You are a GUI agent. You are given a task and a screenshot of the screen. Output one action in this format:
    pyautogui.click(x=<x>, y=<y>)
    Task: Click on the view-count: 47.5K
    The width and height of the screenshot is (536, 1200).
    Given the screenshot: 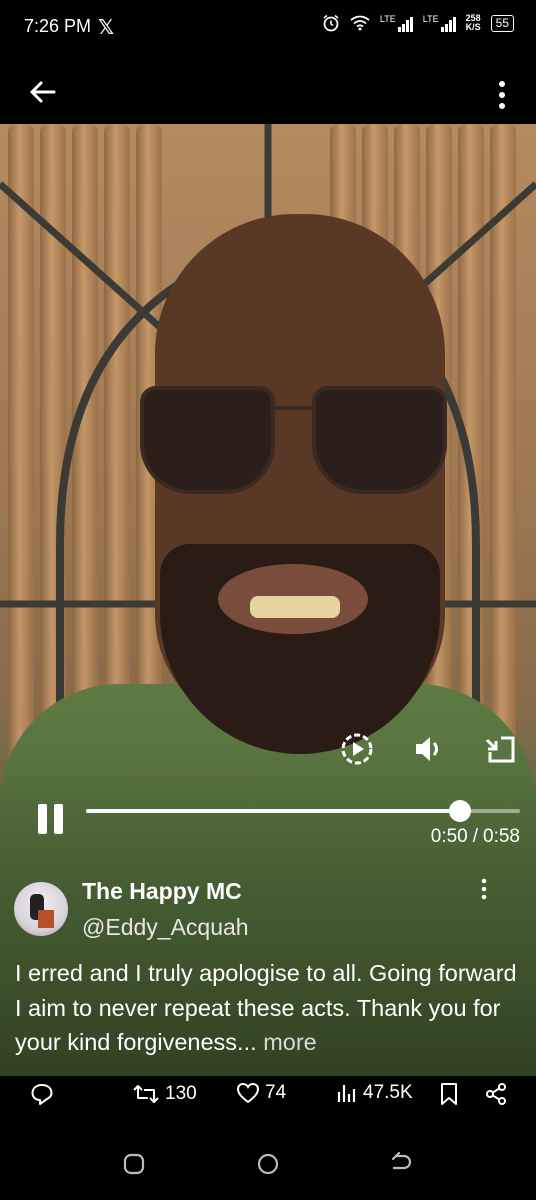 What is the action you would take?
    pyautogui.click(x=388, y=1092)
    